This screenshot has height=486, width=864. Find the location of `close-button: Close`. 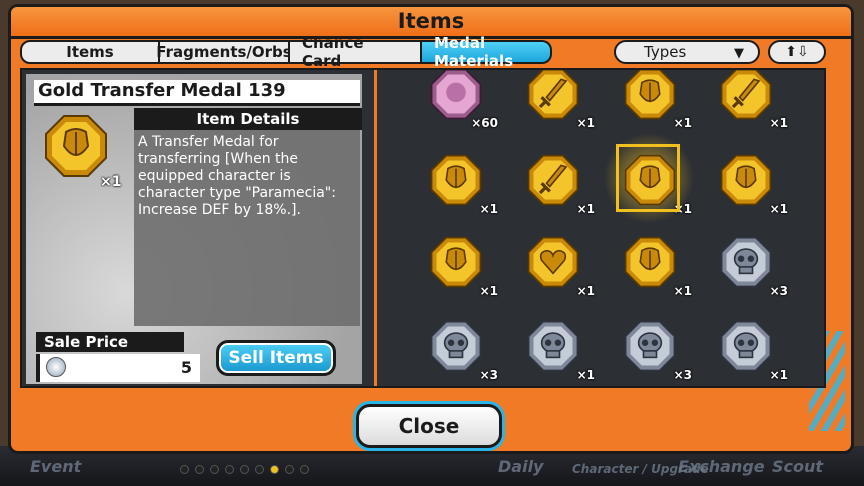

close-button: Close is located at coordinates (429, 426).